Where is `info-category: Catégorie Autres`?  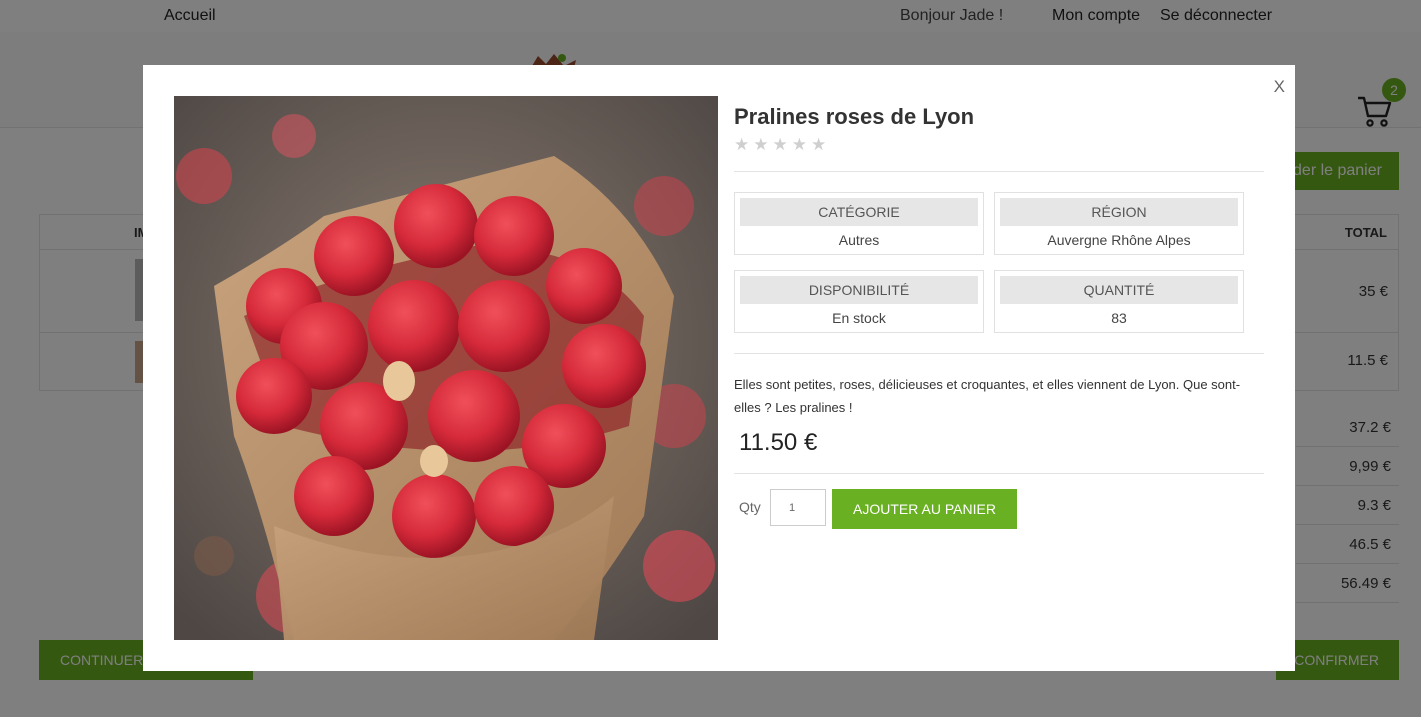 info-category: Catégorie Autres is located at coordinates (859, 223).